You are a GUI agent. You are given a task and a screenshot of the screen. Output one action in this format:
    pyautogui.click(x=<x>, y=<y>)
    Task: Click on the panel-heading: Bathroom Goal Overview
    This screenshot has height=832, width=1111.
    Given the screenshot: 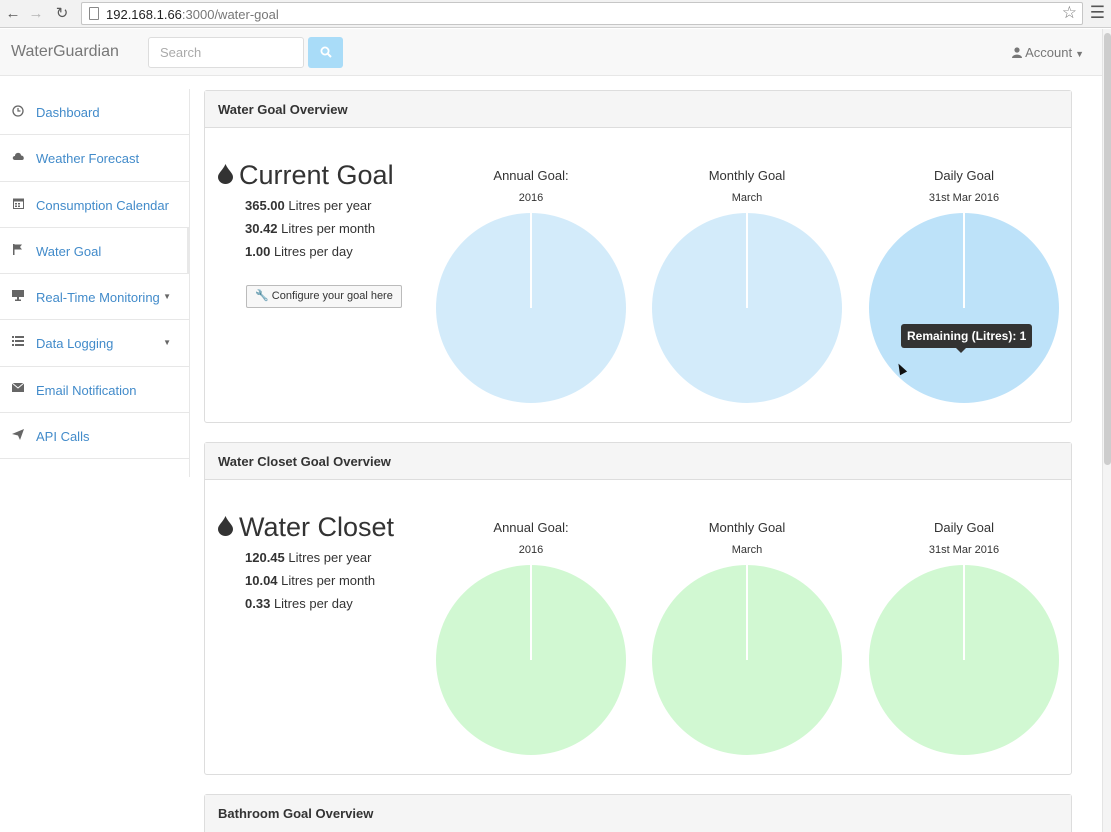 What is the action you would take?
    pyautogui.click(x=638, y=813)
    